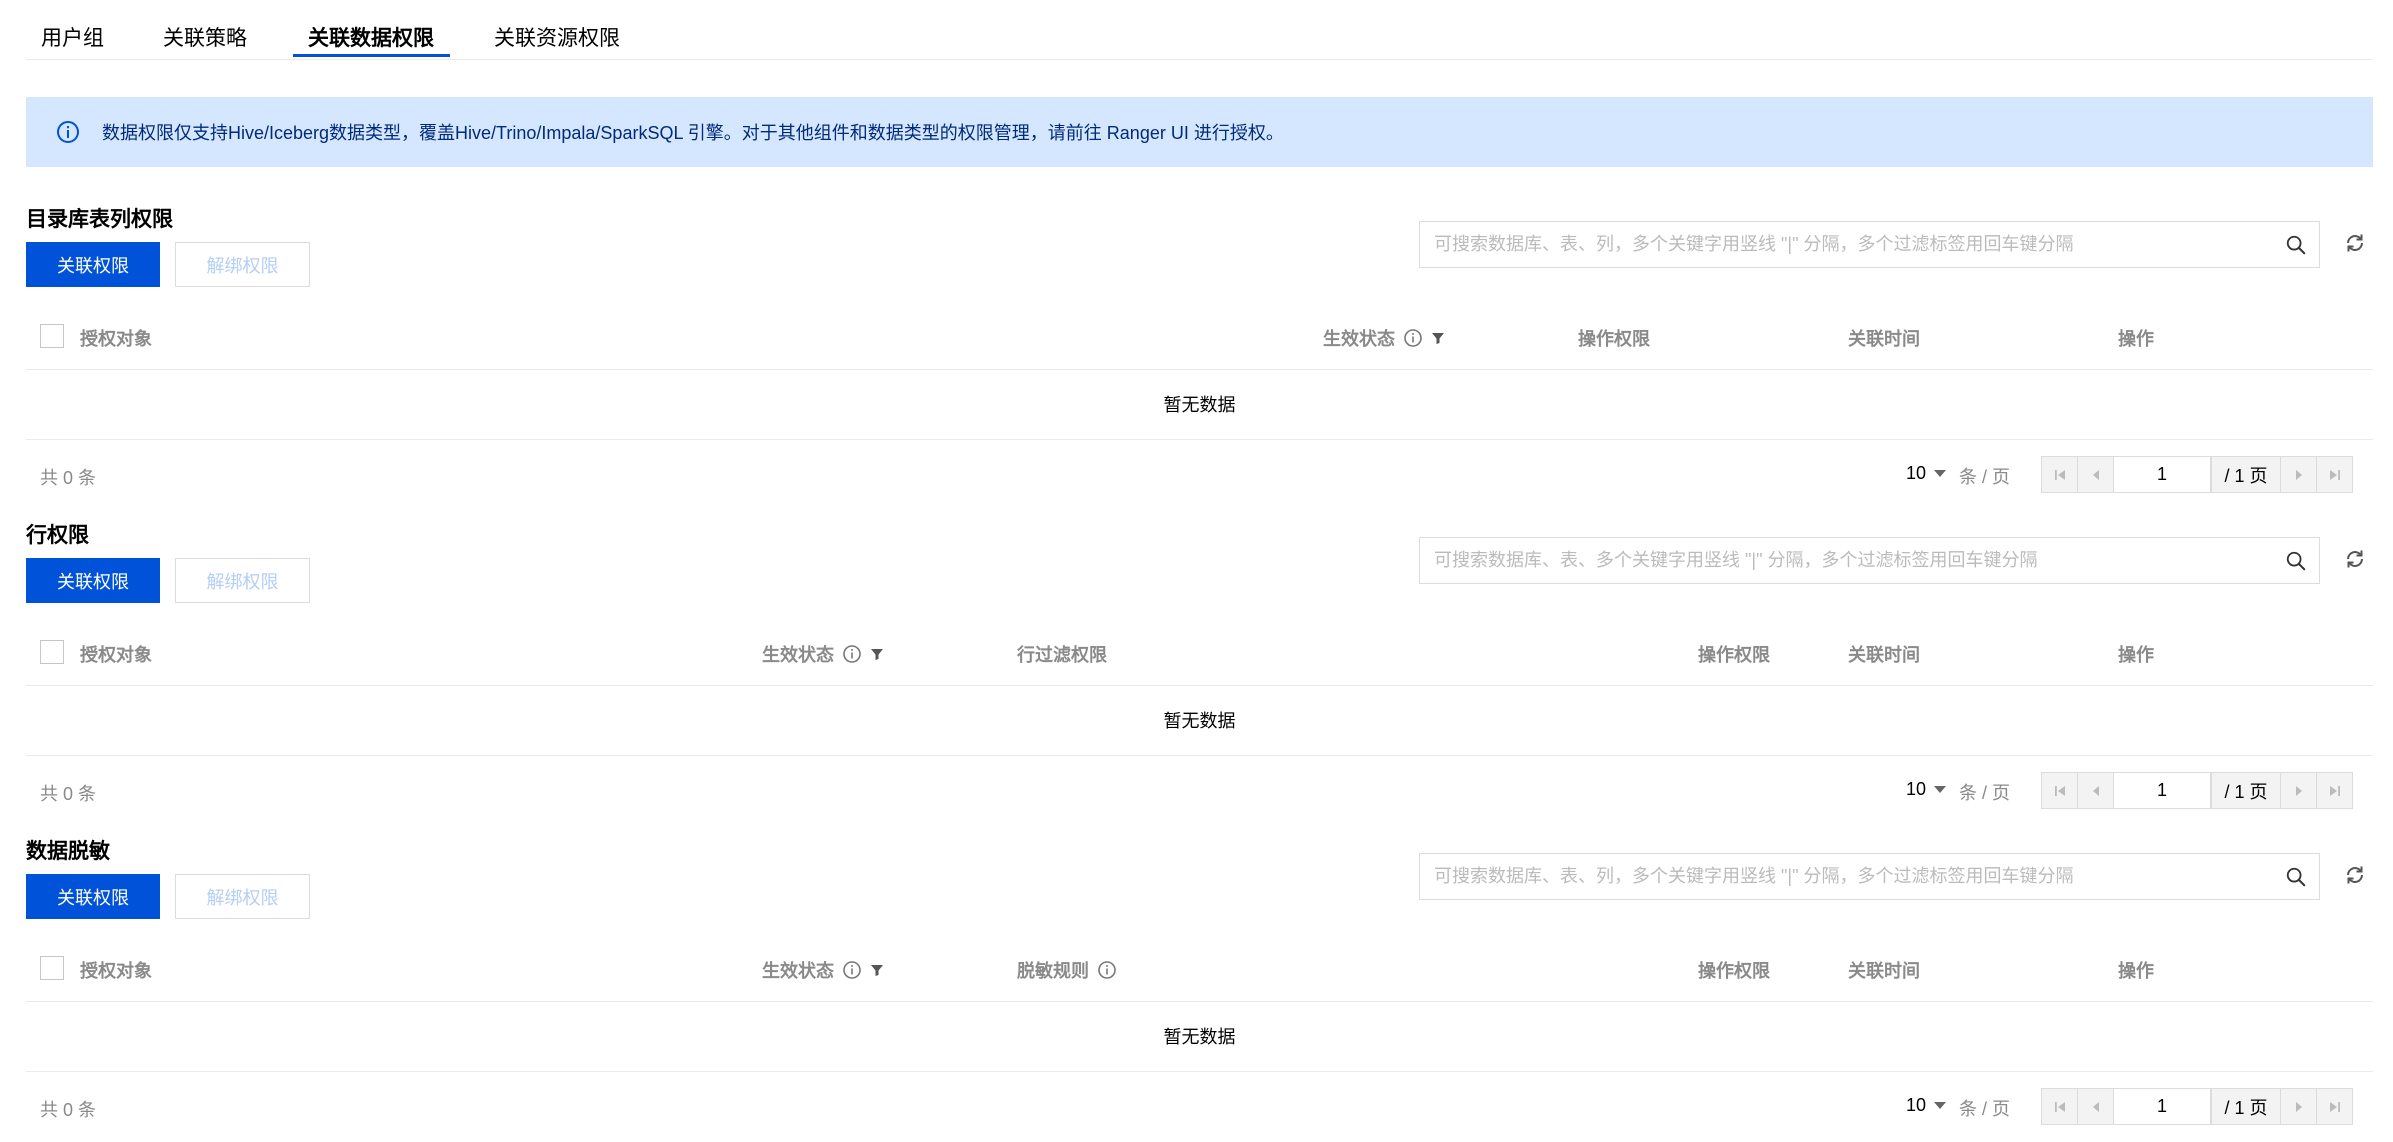  What do you see at coordinates (1199, 335) in the screenshot?
I see `table-header: 授权对象 生效状态 操作权限 关联时间 操作` at bounding box center [1199, 335].